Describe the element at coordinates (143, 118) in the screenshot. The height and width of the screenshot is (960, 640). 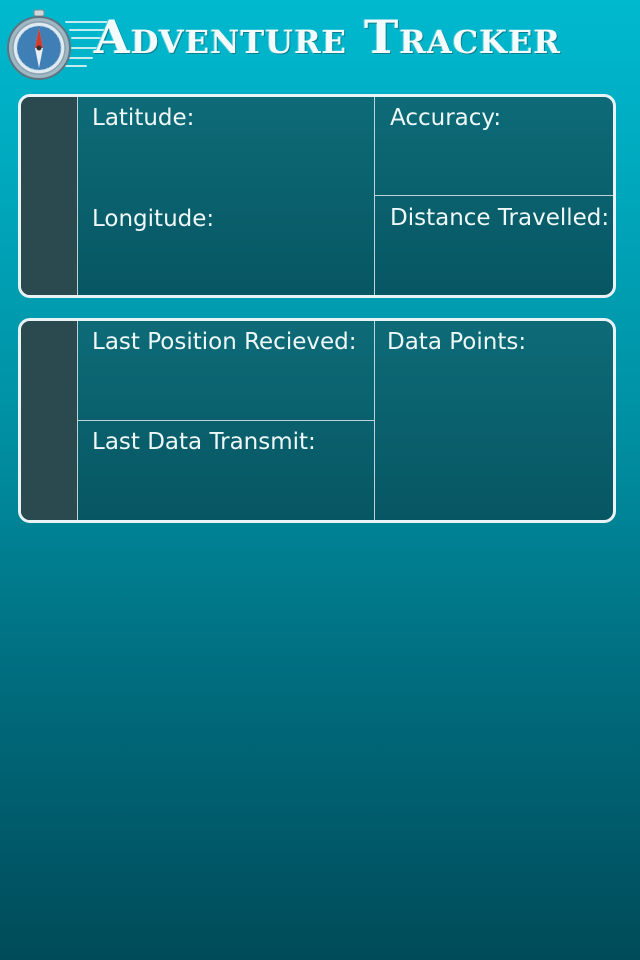
I see `latitude-label: Latitude:` at that location.